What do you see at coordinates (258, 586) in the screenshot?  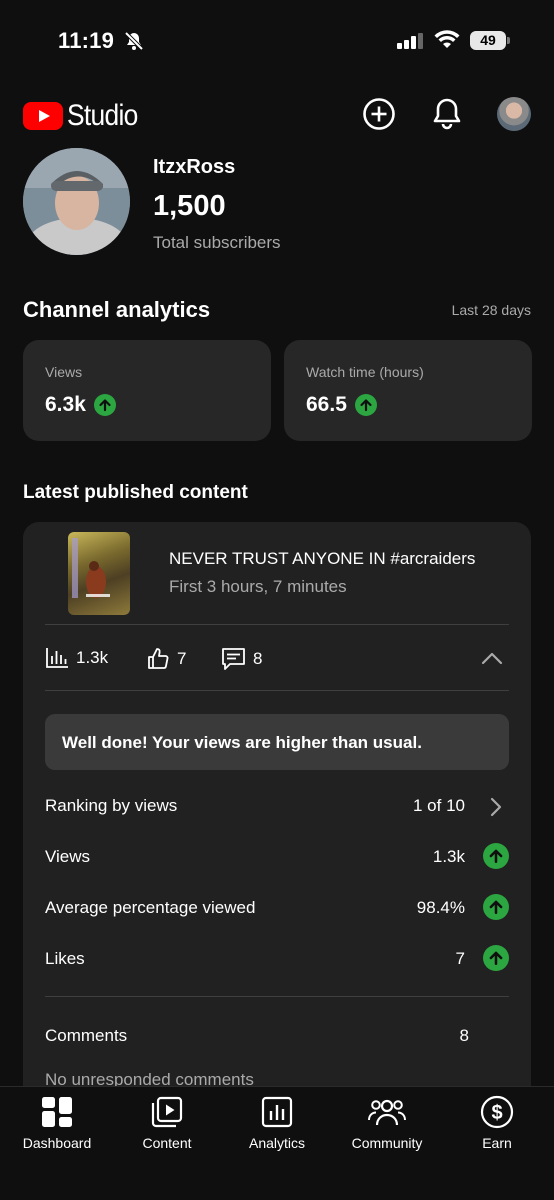 I see `video-period: First 3 hours, 7 minutes` at bounding box center [258, 586].